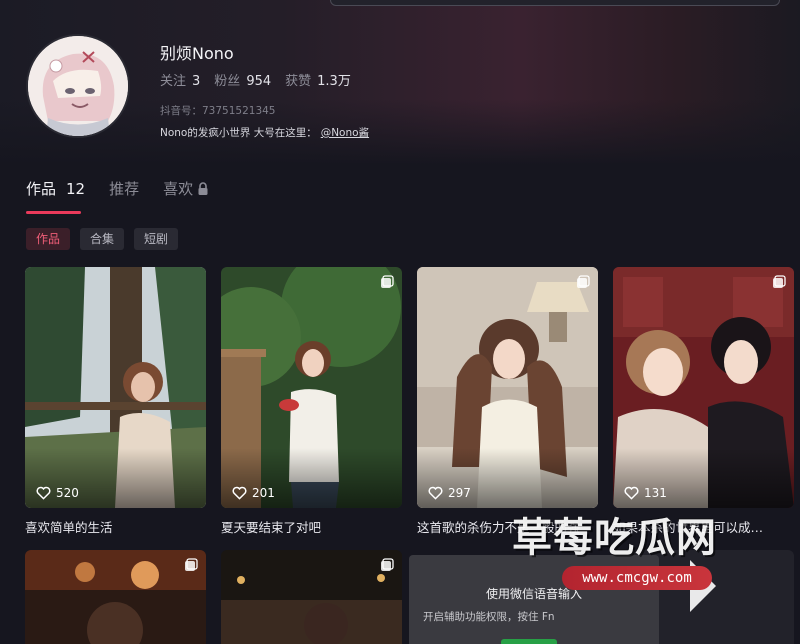  I want to click on stat-following: 关注 3, so click(180, 79).